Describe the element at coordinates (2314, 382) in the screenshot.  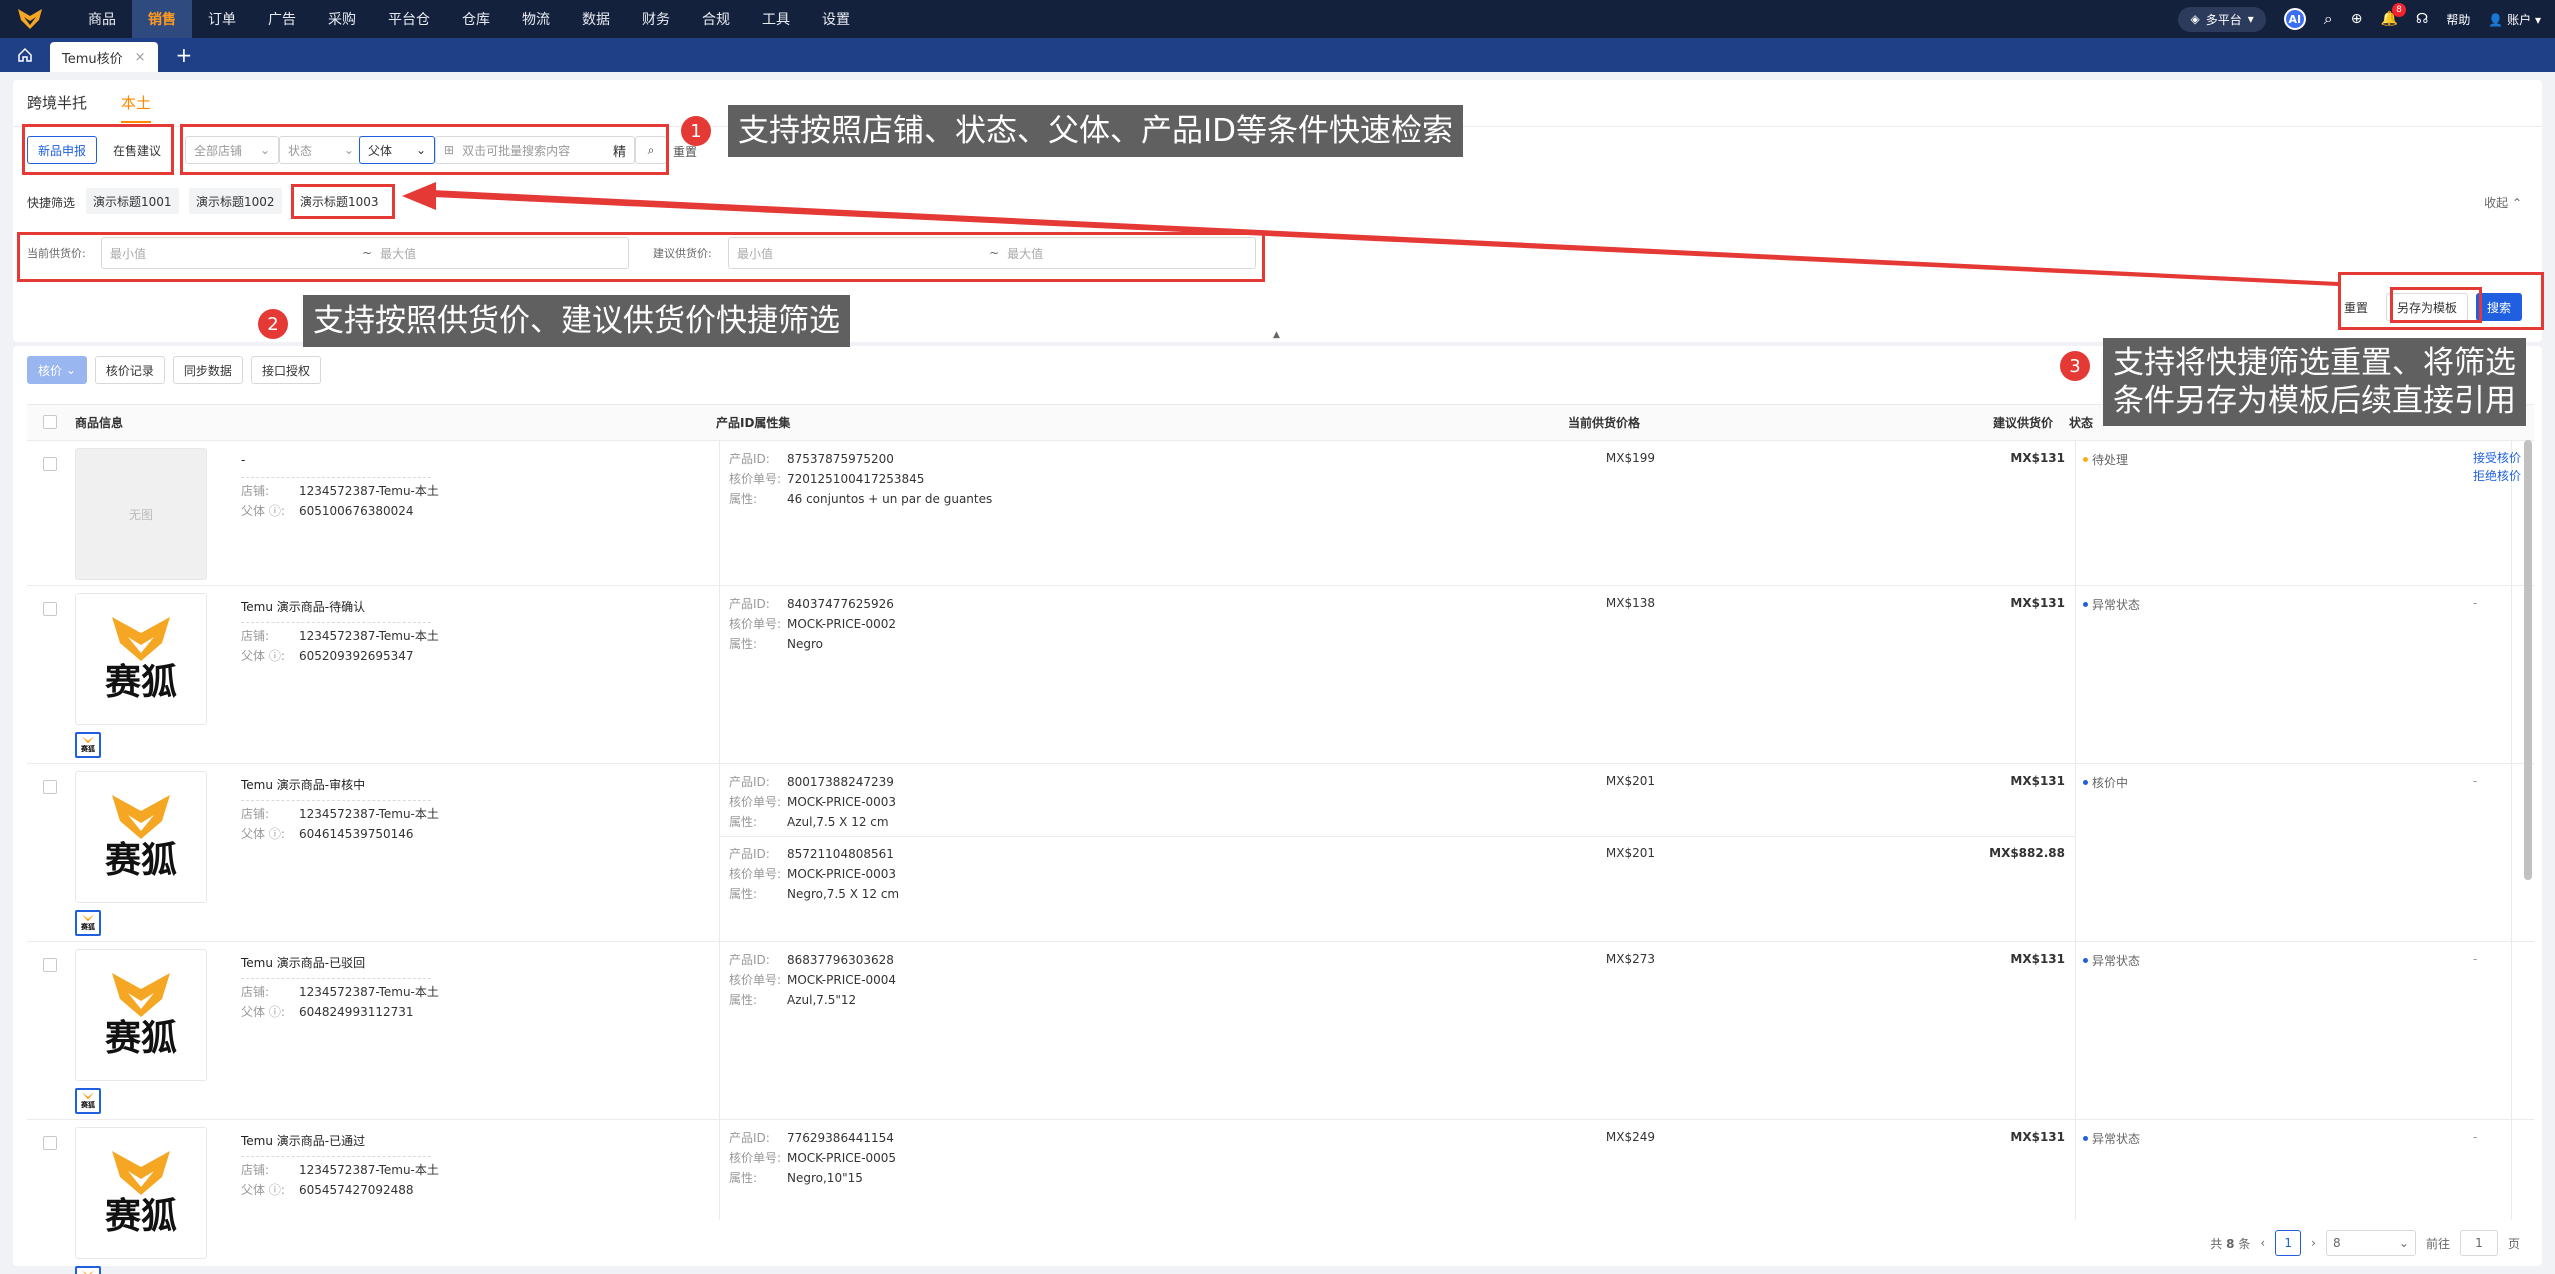
I see `annotation-callout-3: 支持将快捷筛选重置、将筛选 条件另存为模板后续直接引用` at that location.